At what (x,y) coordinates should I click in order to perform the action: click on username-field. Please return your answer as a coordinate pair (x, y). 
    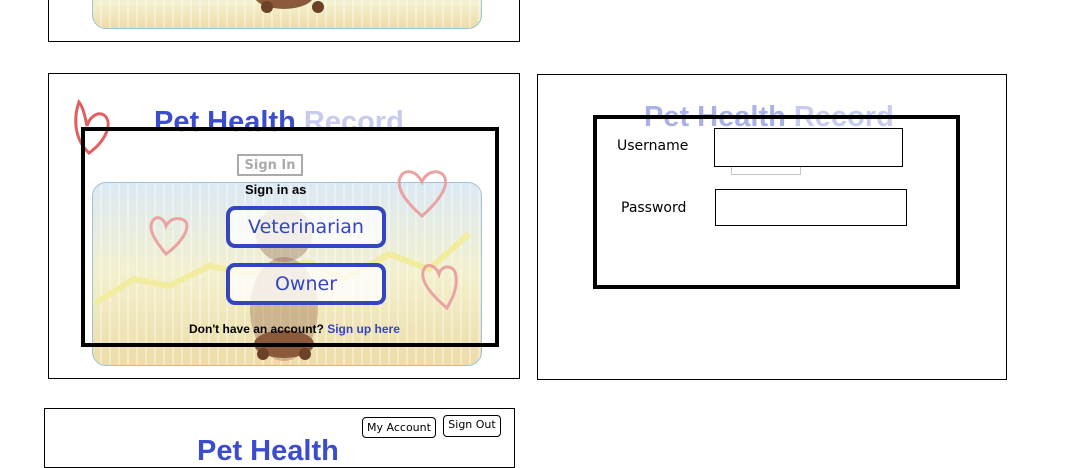
    Looking at the image, I should click on (808, 147).